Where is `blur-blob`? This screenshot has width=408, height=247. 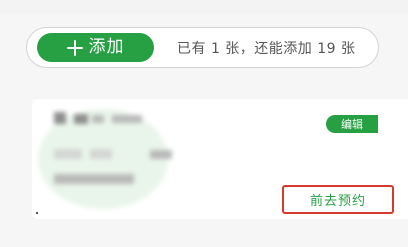
blur-blob is located at coordinates (103, 159).